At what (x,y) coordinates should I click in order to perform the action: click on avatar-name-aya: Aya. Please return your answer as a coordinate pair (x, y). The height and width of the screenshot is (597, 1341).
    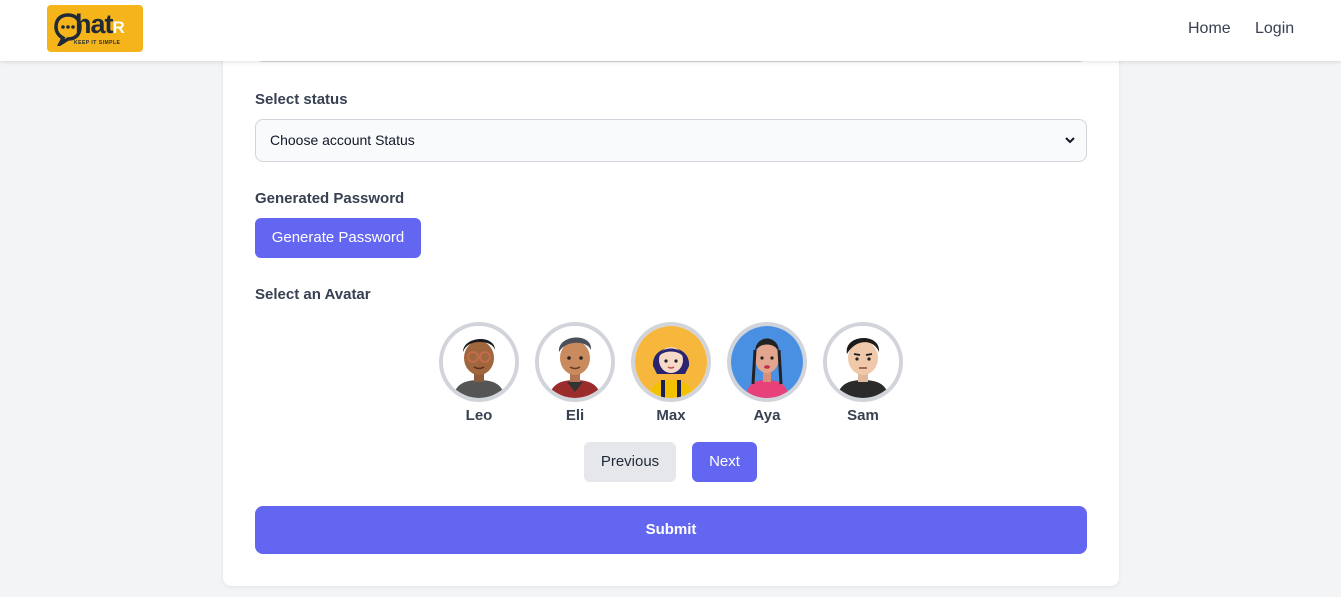
    Looking at the image, I should click on (767, 415).